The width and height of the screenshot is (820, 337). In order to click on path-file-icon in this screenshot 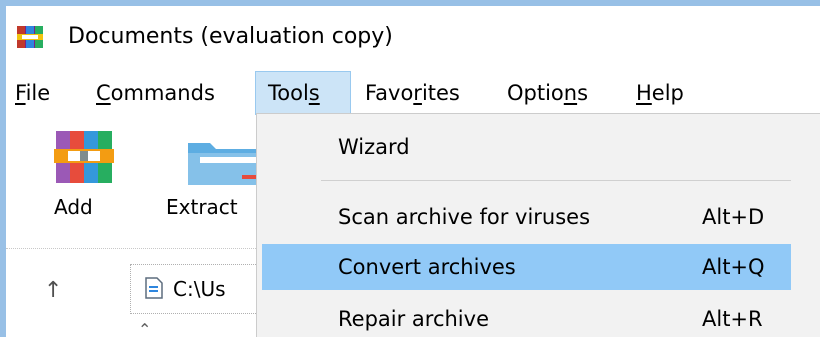, I will do `click(154, 288)`.